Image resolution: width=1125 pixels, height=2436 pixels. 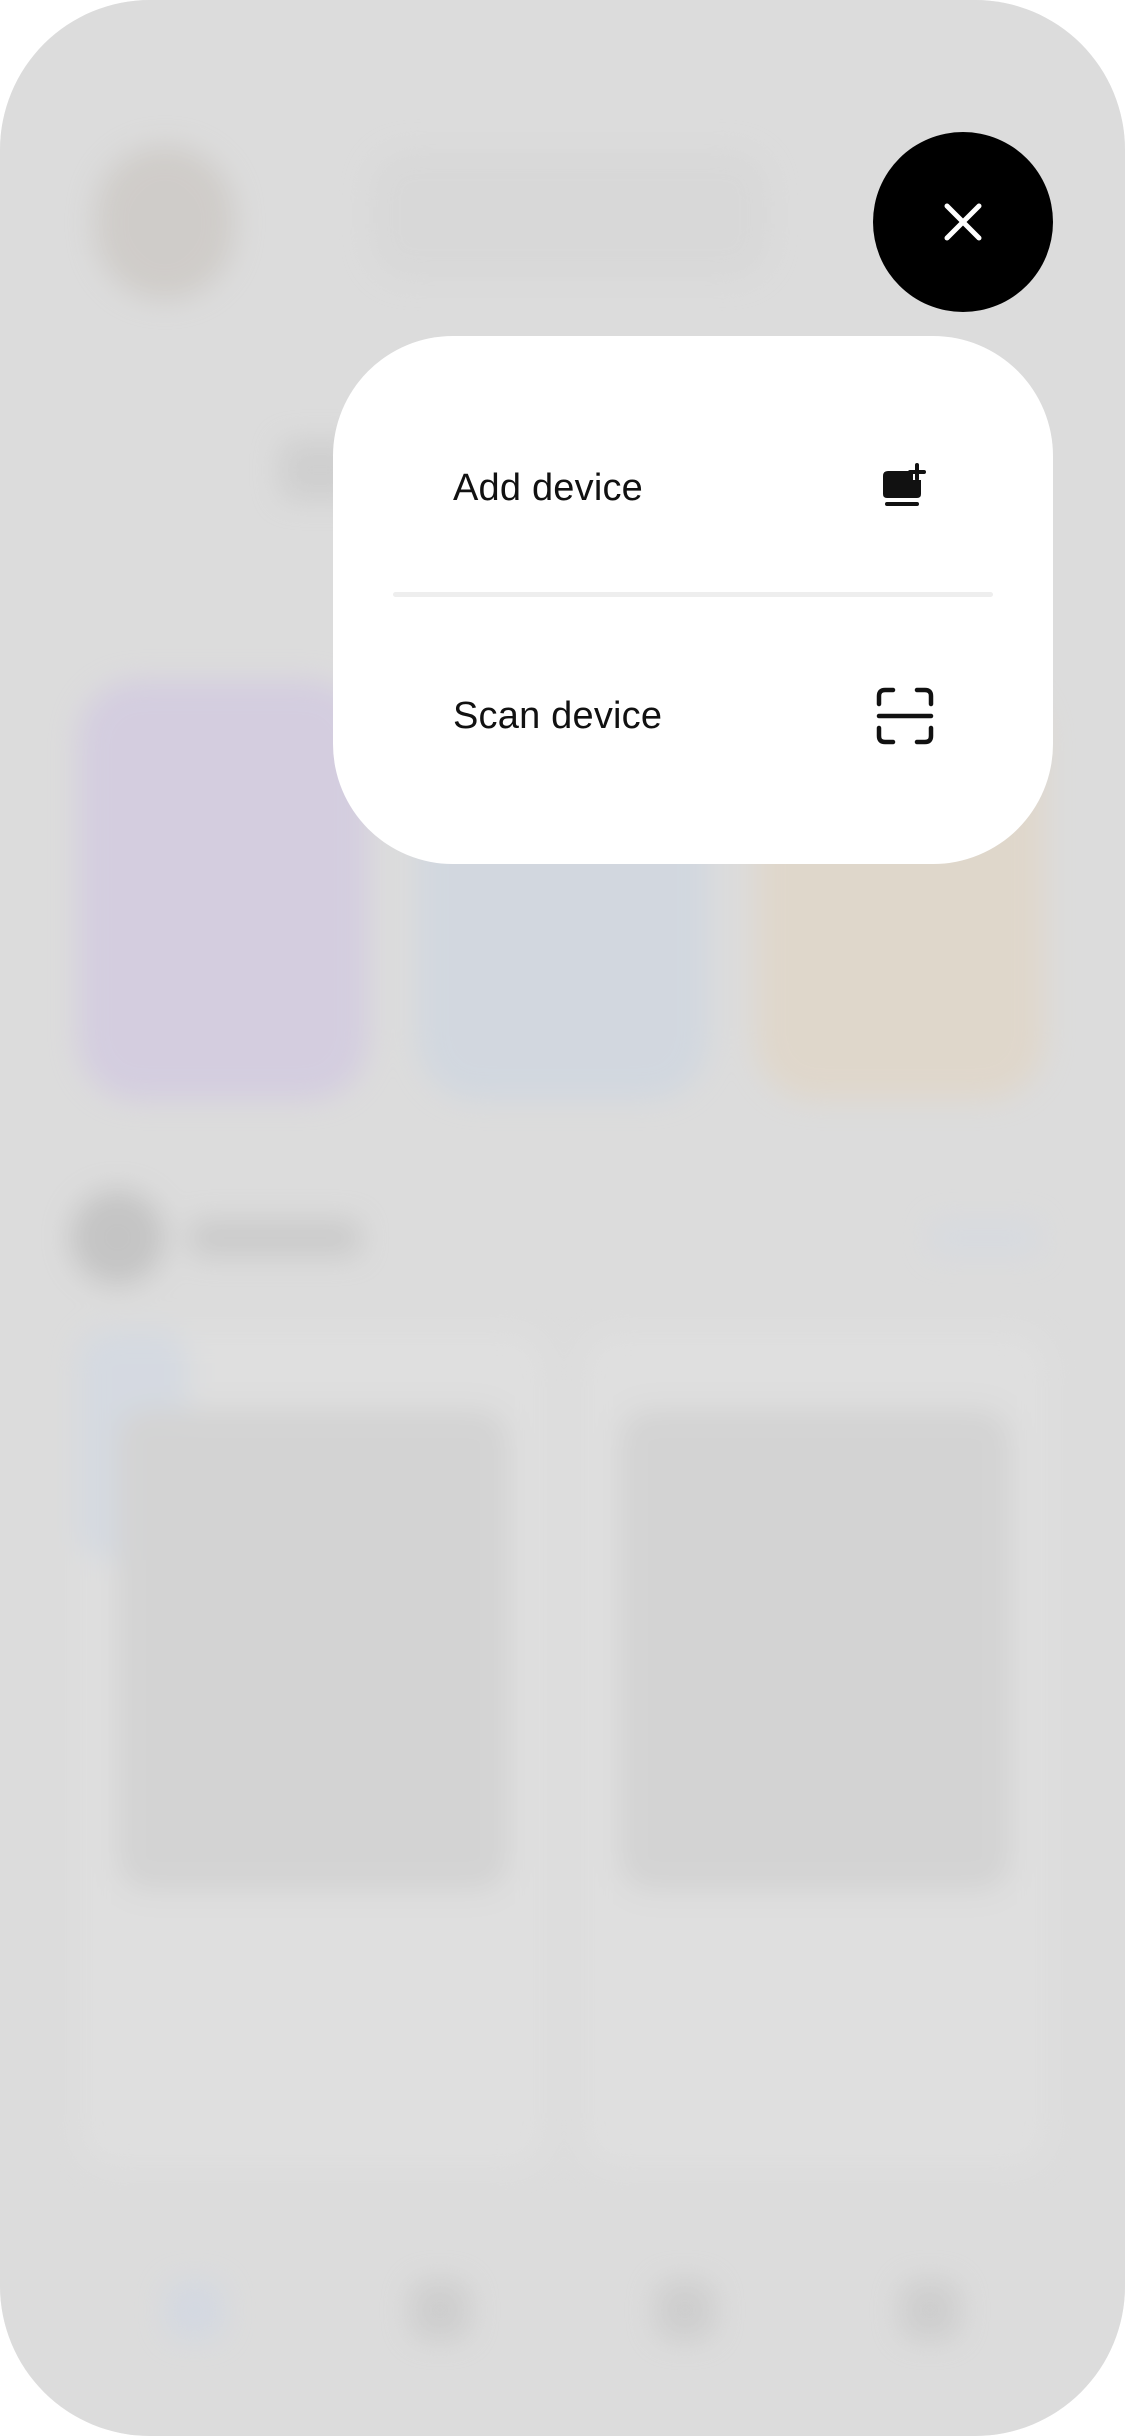 What do you see at coordinates (558, 715) in the screenshot?
I see `scan-device-label: Scan device` at bounding box center [558, 715].